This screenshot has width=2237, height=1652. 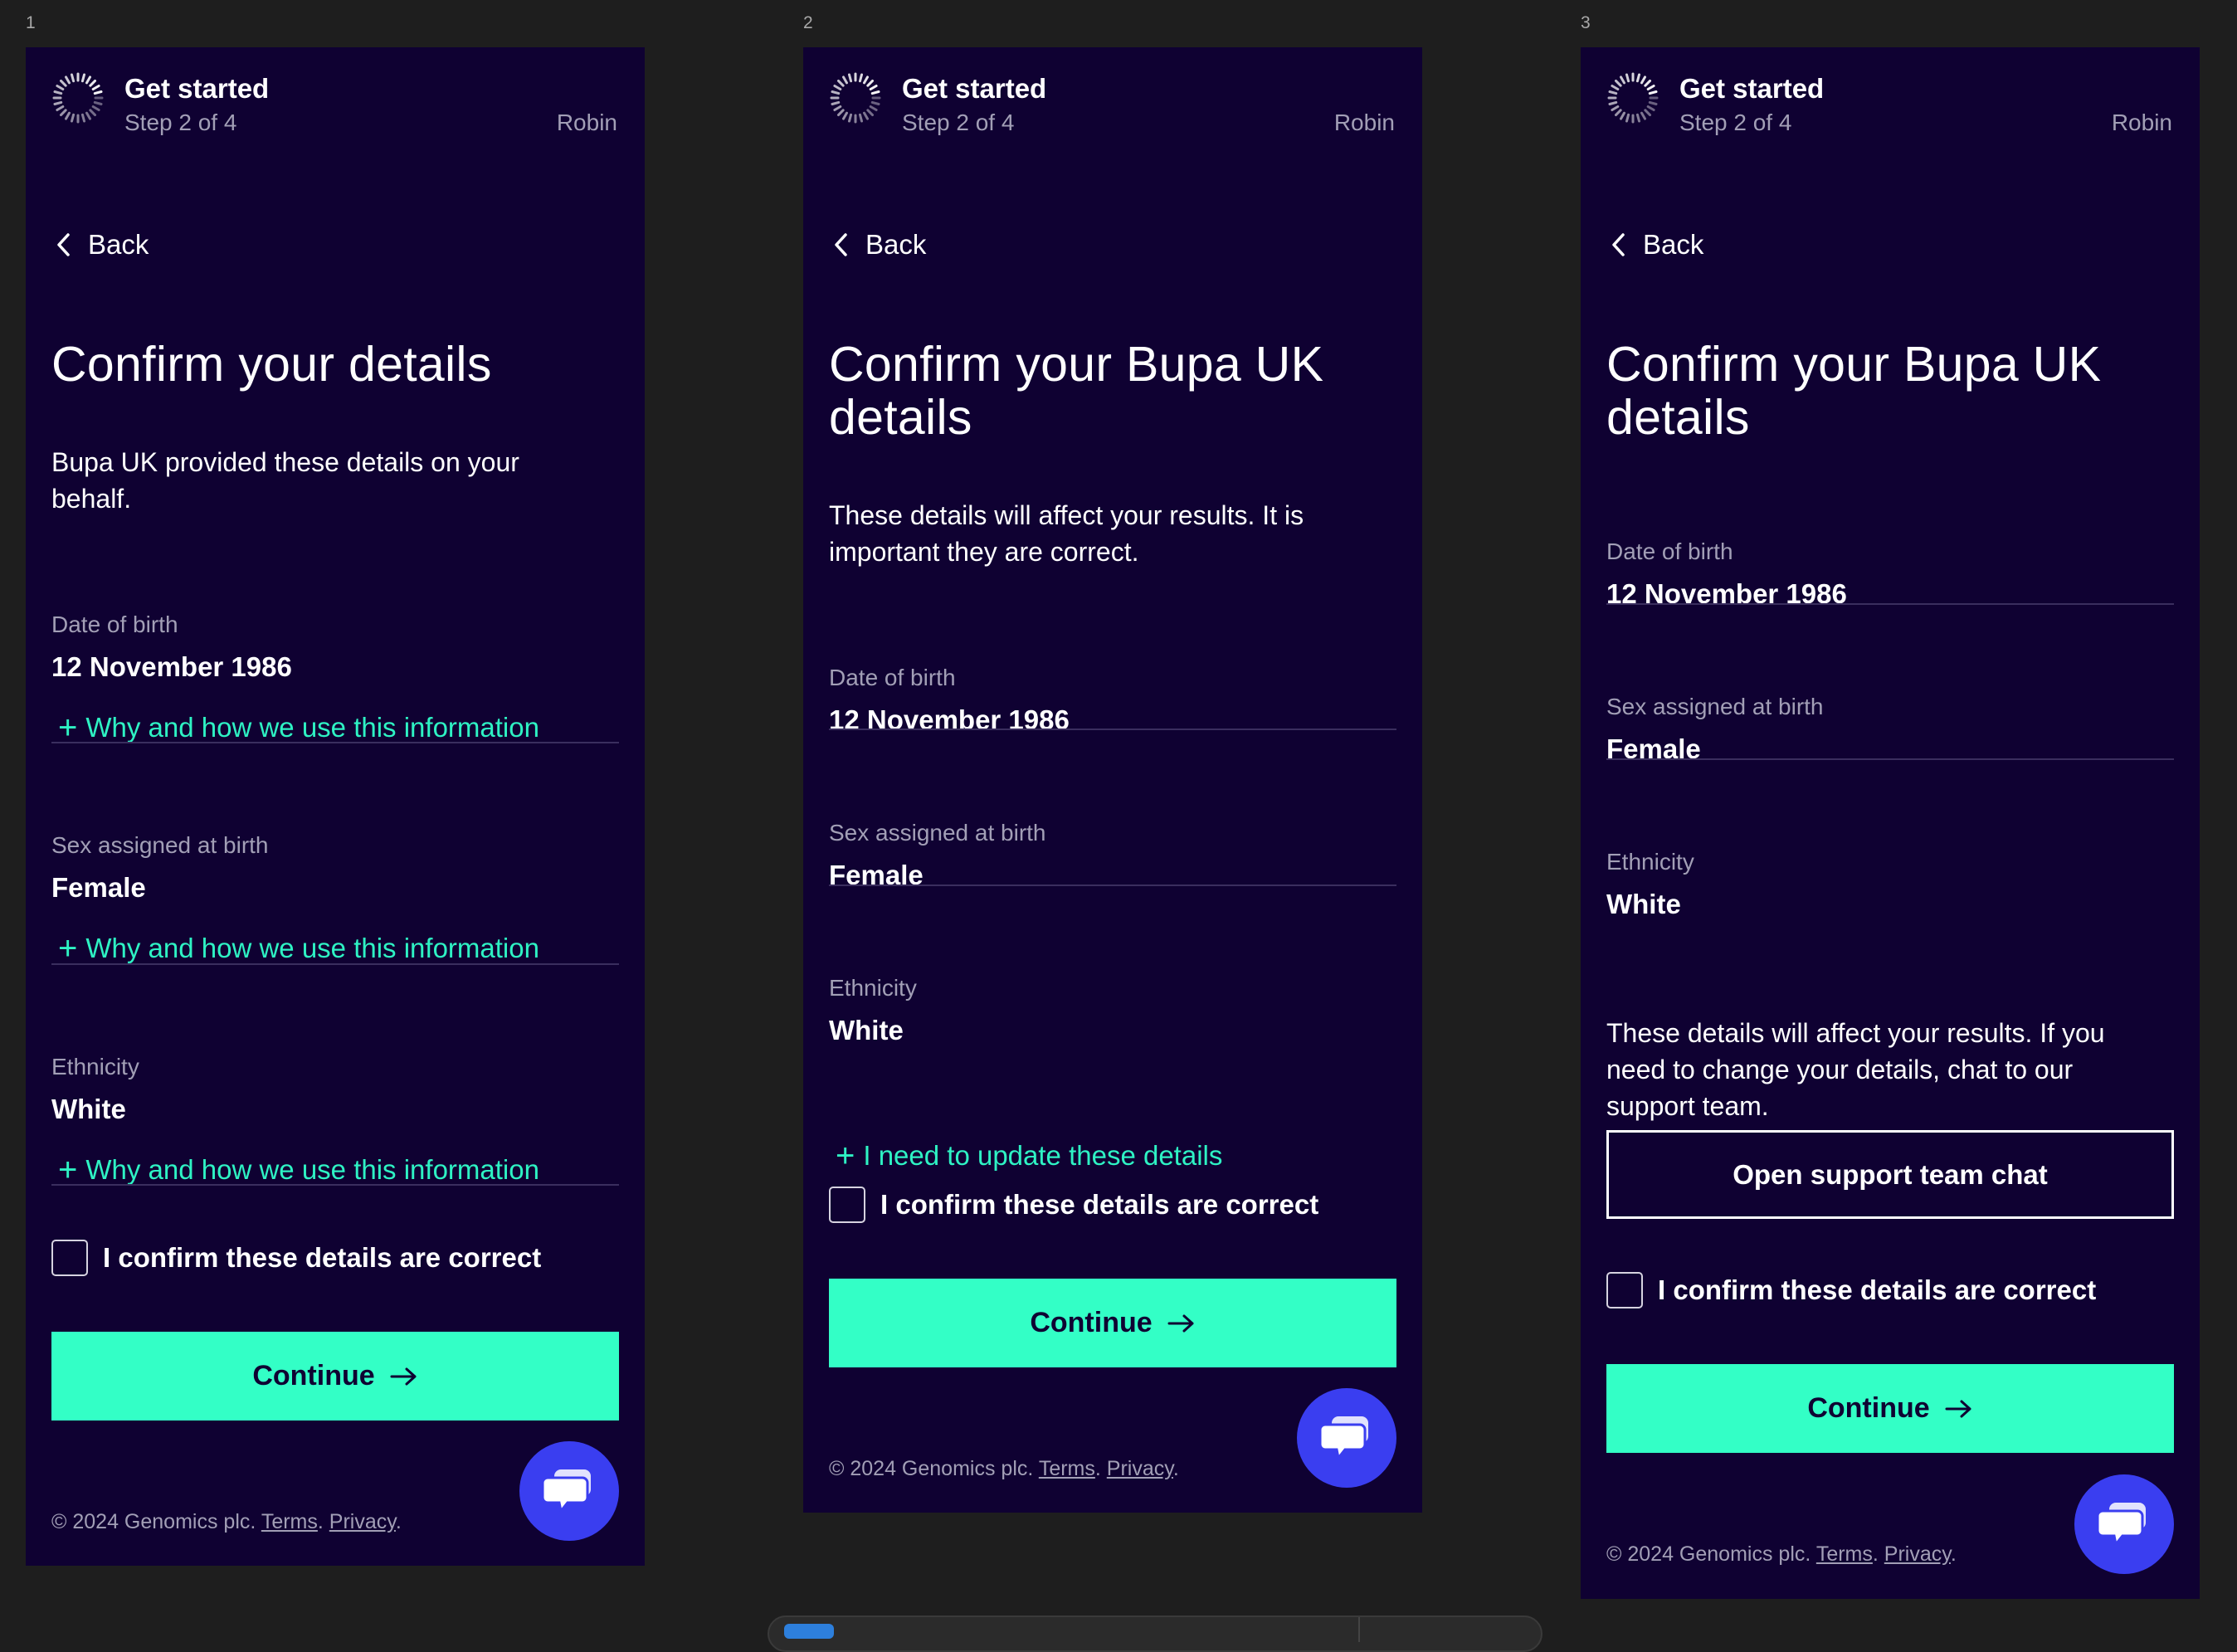 What do you see at coordinates (1586, 23) in the screenshot?
I see `frame-number: 3` at bounding box center [1586, 23].